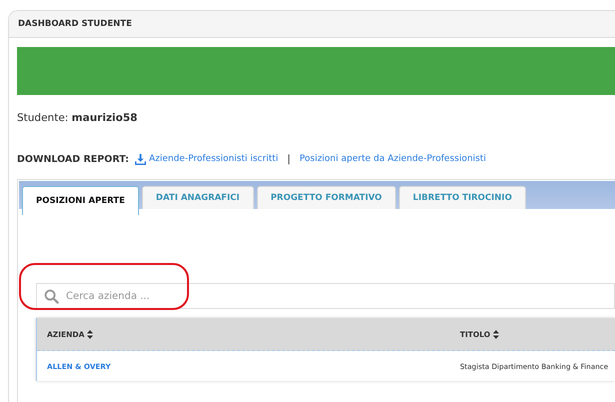 This screenshot has height=402, width=615. Describe the element at coordinates (198, 197) in the screenshot. I see `tab: DATI ANAGRAFICI` at that location.